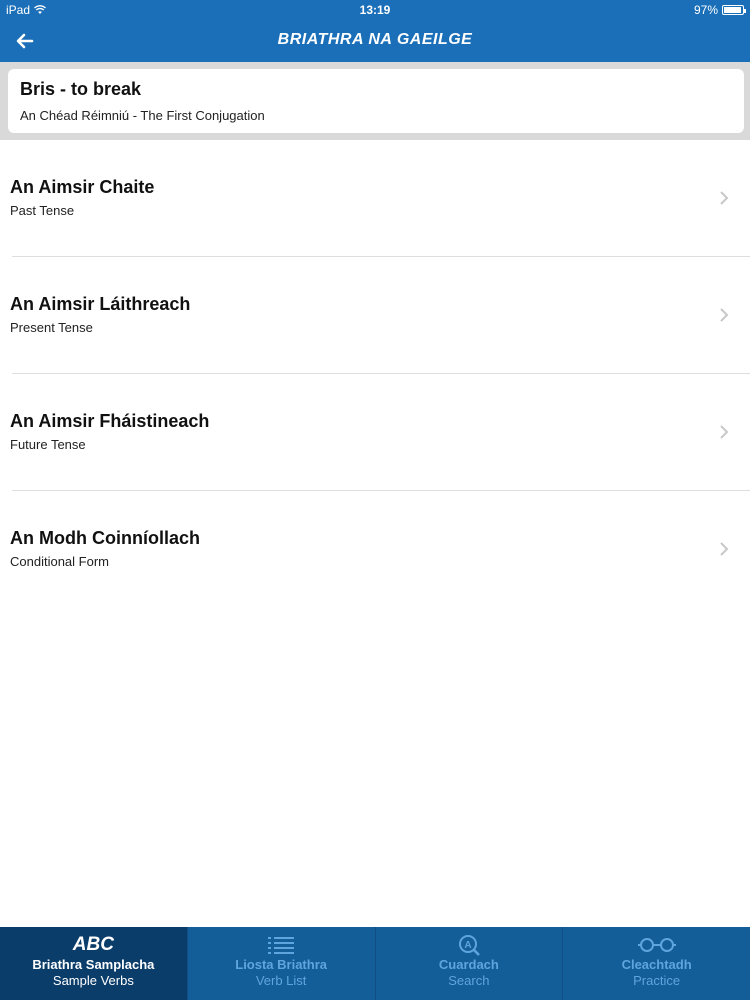 Image resolution: width=750 pixels, height=1000 pixels. What do you see at coordinates (734, 10) in the screenshot?
I see `battery-icon` at bounding box center [734, 10].